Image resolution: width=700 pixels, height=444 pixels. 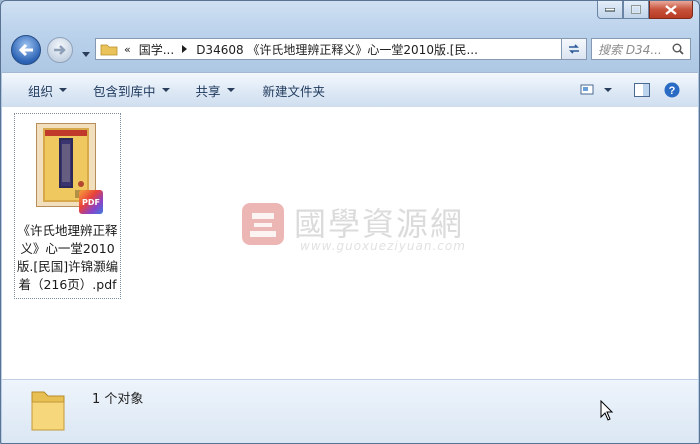 I want to click on help-button: ?, so click(x=672, y=90).